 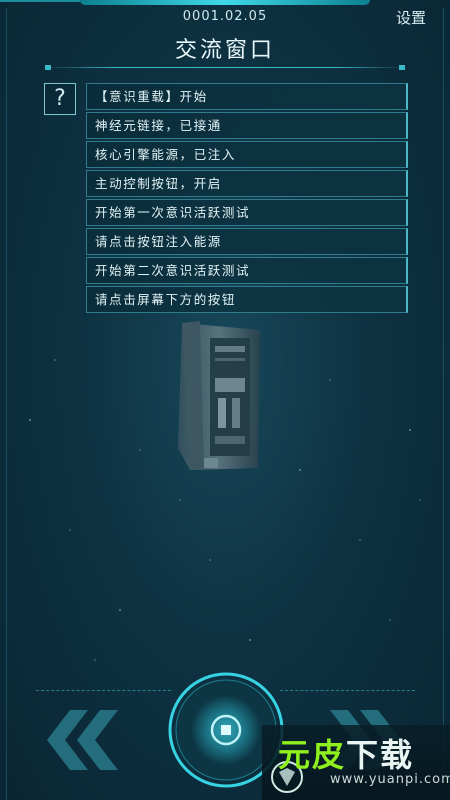 What do you see at coordinates (224, 50) in the screenshot?
I see `page-title: 交流窗口` at bounding box center [224, 50].